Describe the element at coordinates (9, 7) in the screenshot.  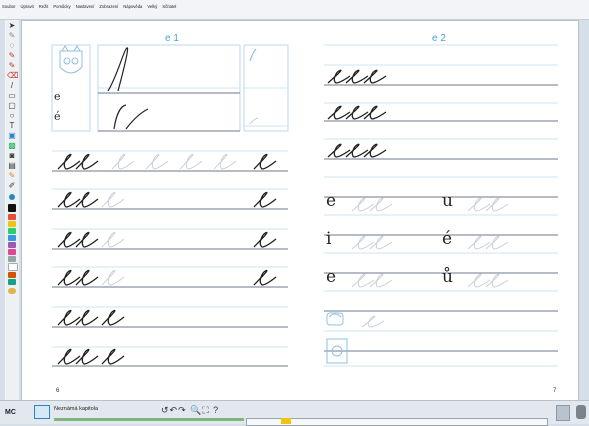
I see `menu-item: Soubor` at that location.